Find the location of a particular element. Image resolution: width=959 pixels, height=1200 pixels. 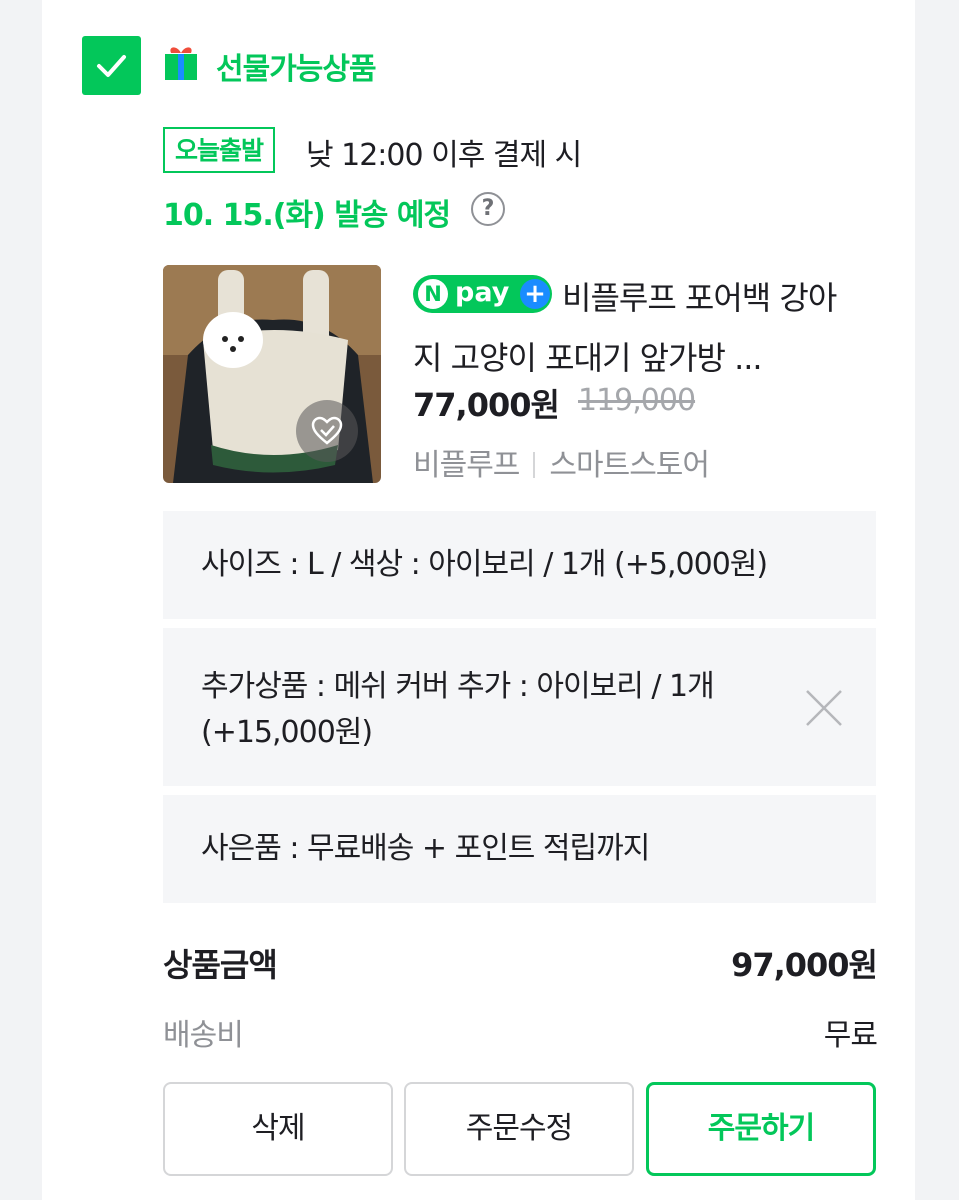

today-shipping-badge: 오늘출발 is located at coordinates (219, 150).